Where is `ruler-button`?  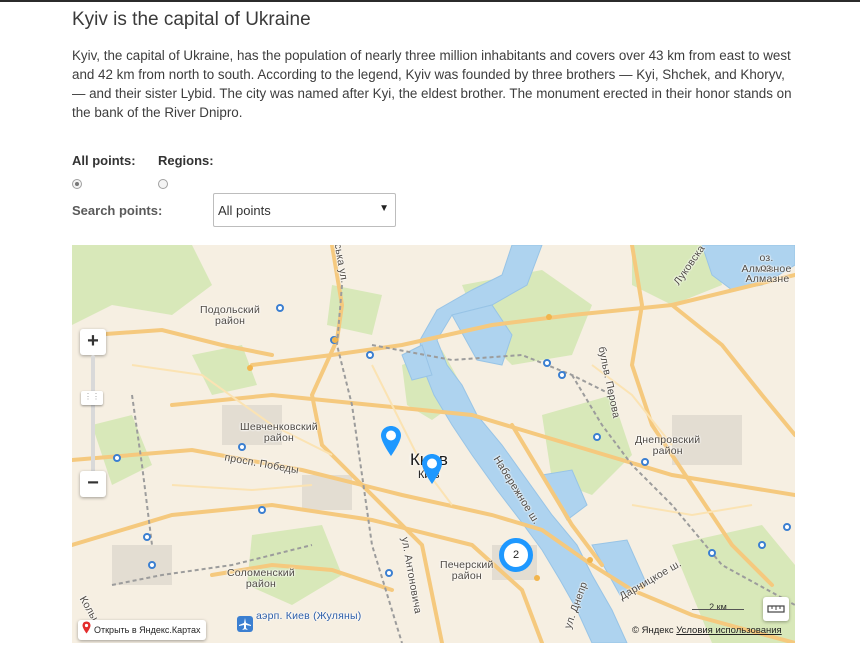 ruler-button is located at coordinates (776, 609).